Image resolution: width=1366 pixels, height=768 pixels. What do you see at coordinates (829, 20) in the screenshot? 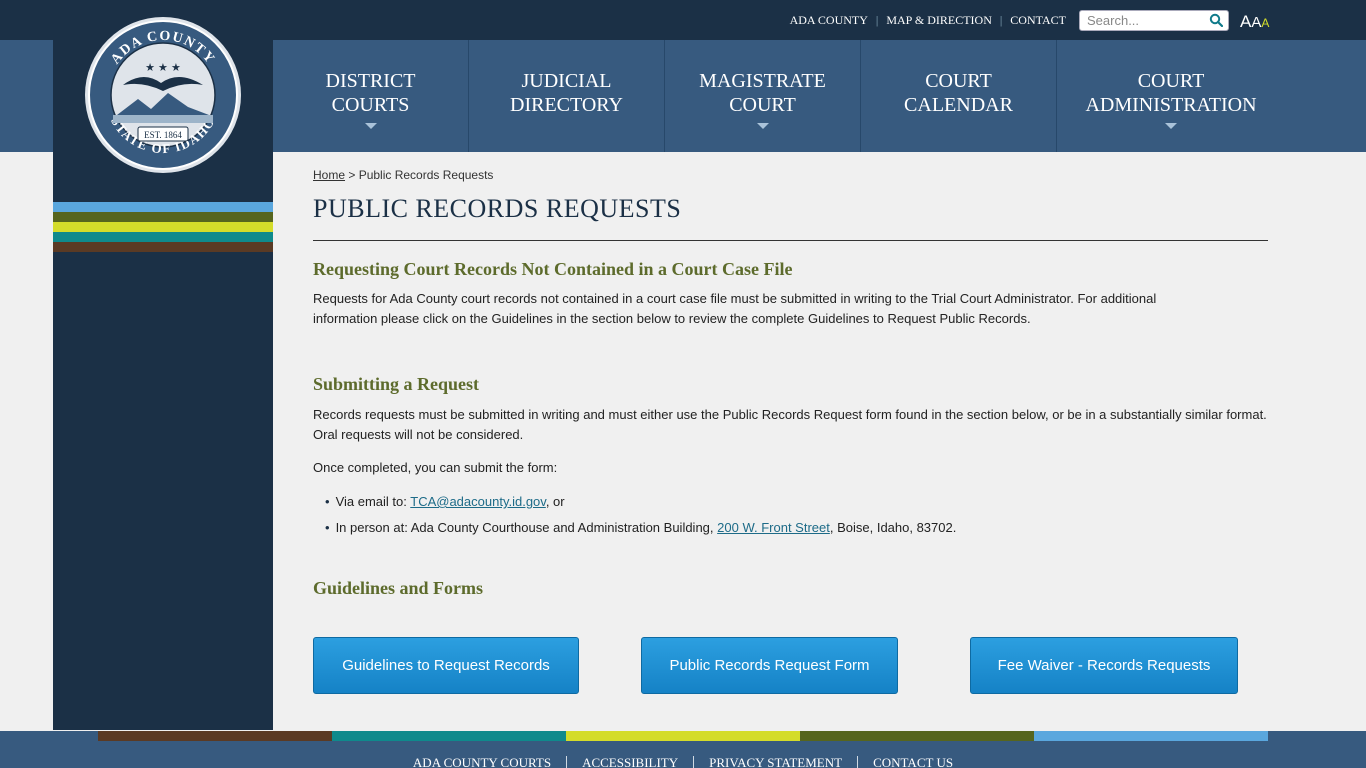
I see `utility-link-ada-county: ADA COUNTY` at bounding box center [829, 20].